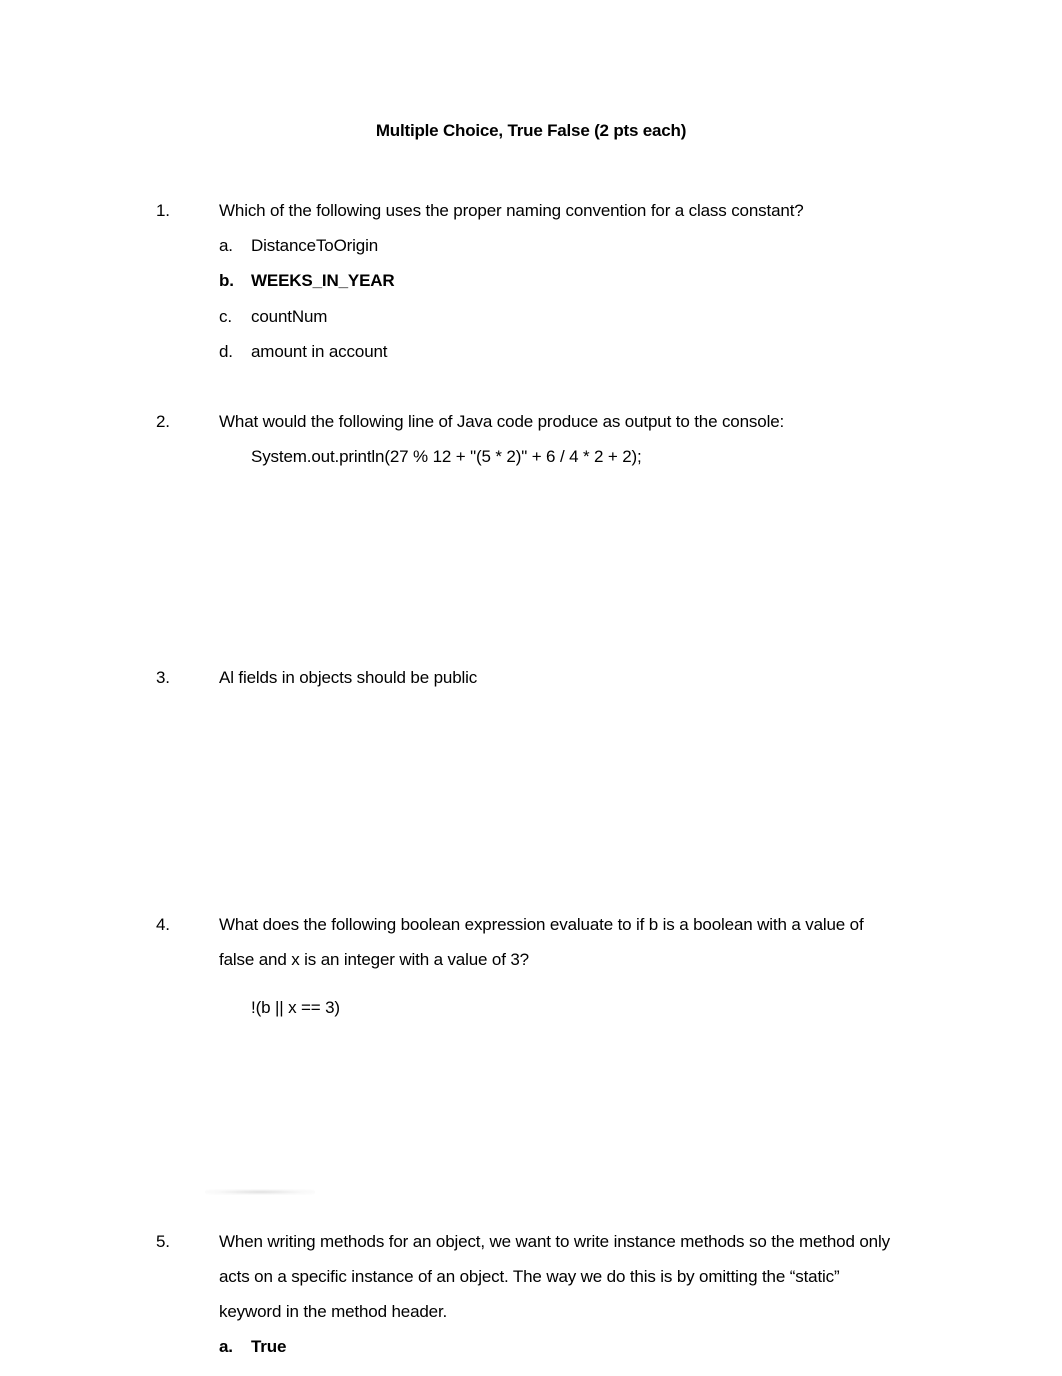  I want to click on option-text-selected: WEEKS_IN_YEAR, so click(323, 280).